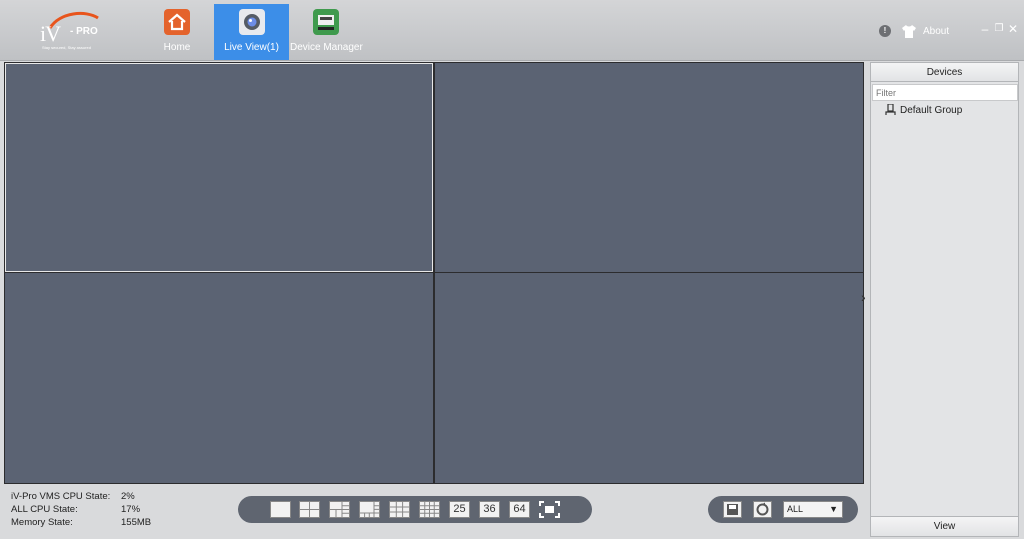 The height and width of the screenshot is (539, 1024). What do you see at coordinates (1013, 29) in the screenshot?
I see `close-button: ✕` at bounding box center [1013, 29].